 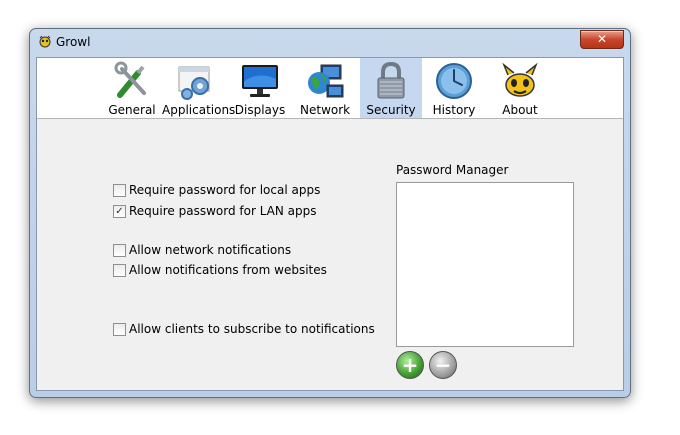 I want to click on padlock-icon, so click(x=391, y=80).